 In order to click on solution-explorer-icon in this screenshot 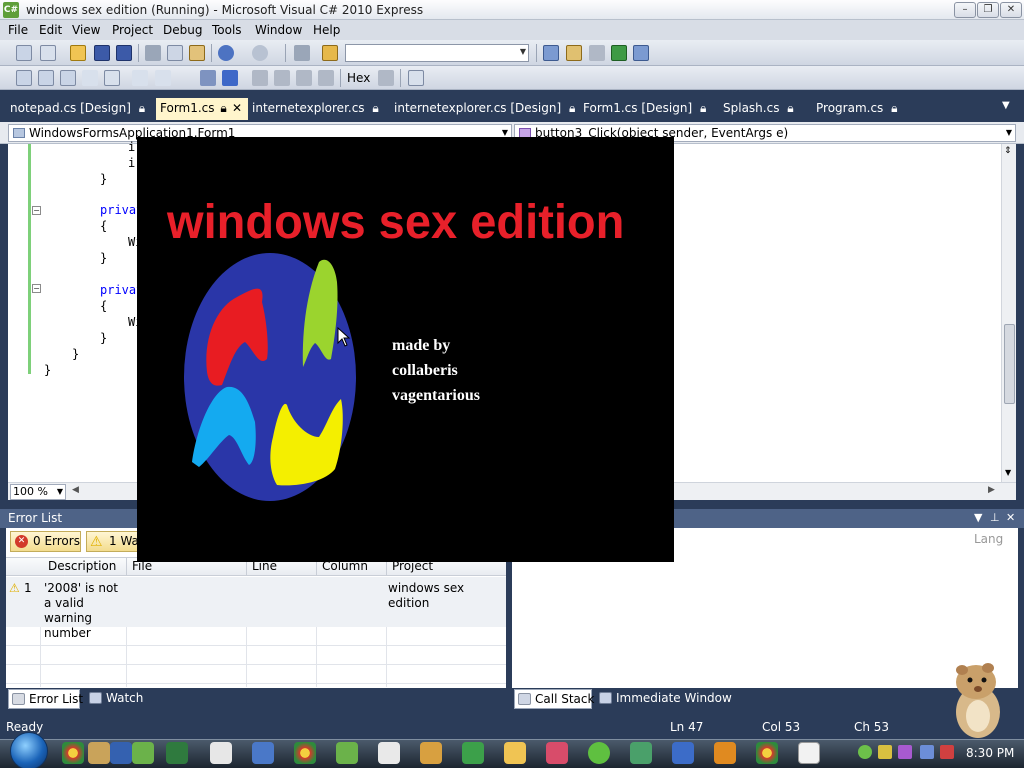, I will do `click(551, 53)`.